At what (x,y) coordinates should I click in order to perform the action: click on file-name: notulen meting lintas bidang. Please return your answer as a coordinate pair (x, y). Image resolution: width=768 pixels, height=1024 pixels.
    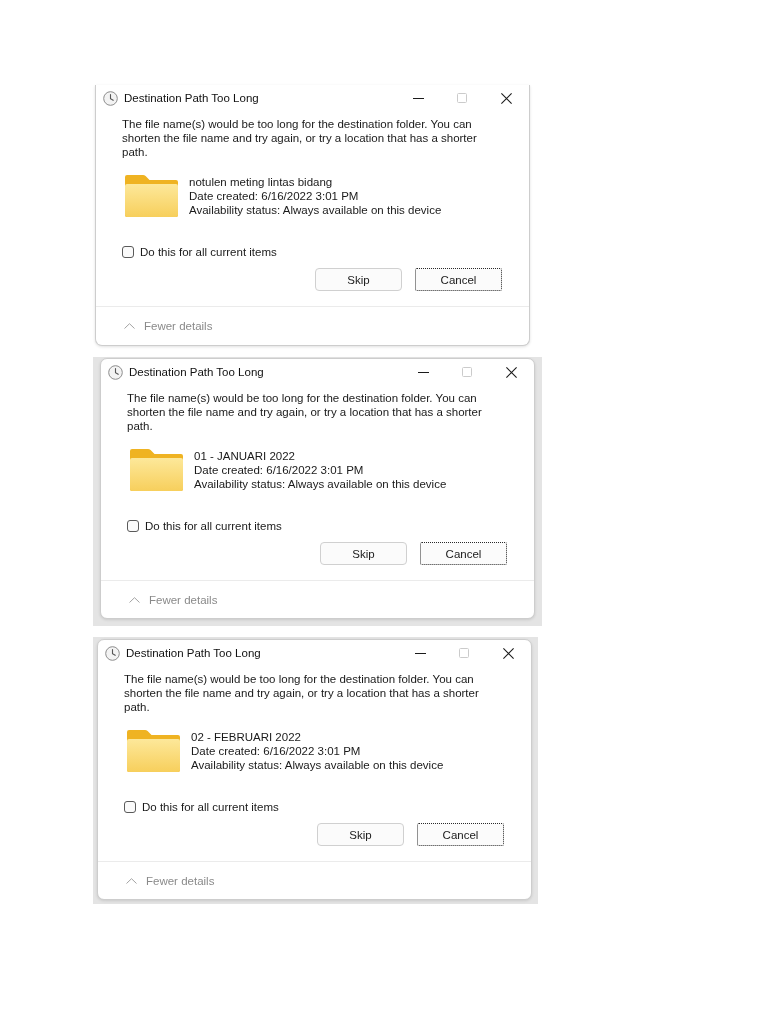
    Looking at the image, I should click on (261, 182).